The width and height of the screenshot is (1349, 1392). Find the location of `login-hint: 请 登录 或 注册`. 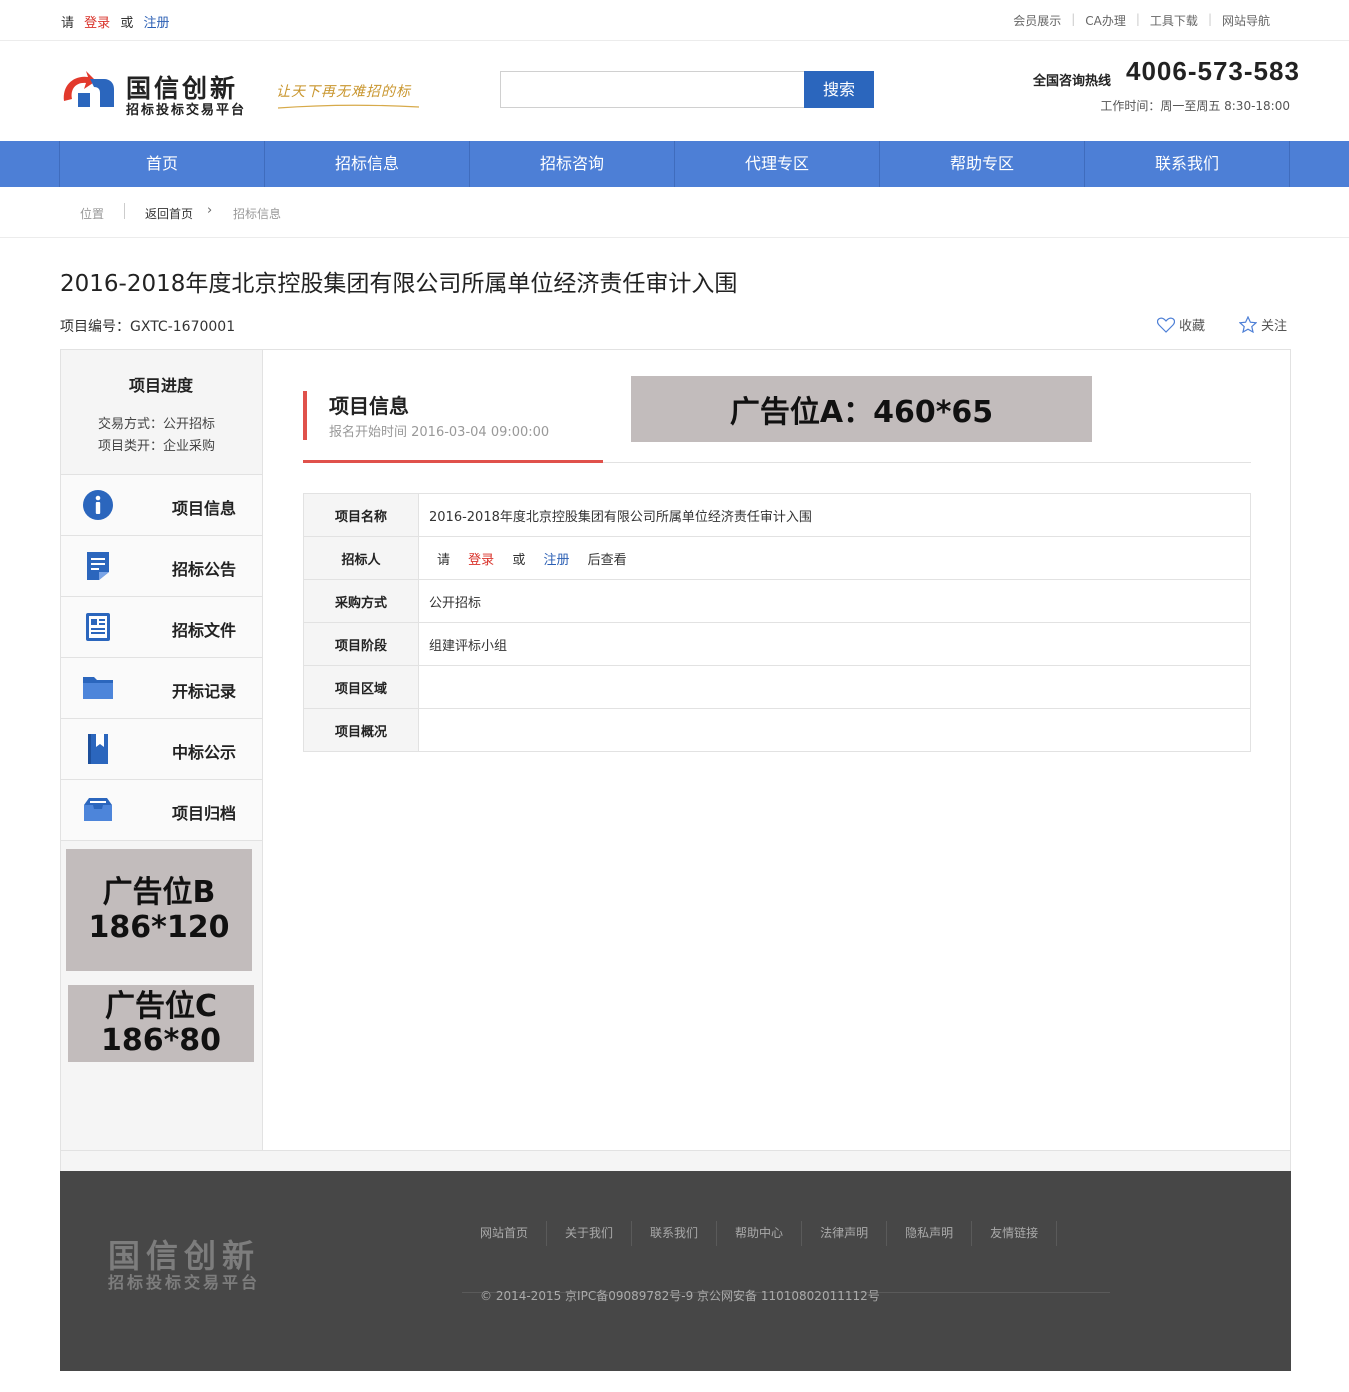

login-hint: 请 登录 或 注册 is located at coordinates (115, 21).